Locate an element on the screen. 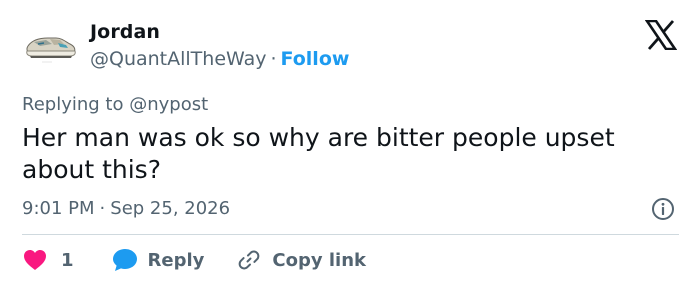  sneaker-avatar-icon is located at coordinates (50, 44).